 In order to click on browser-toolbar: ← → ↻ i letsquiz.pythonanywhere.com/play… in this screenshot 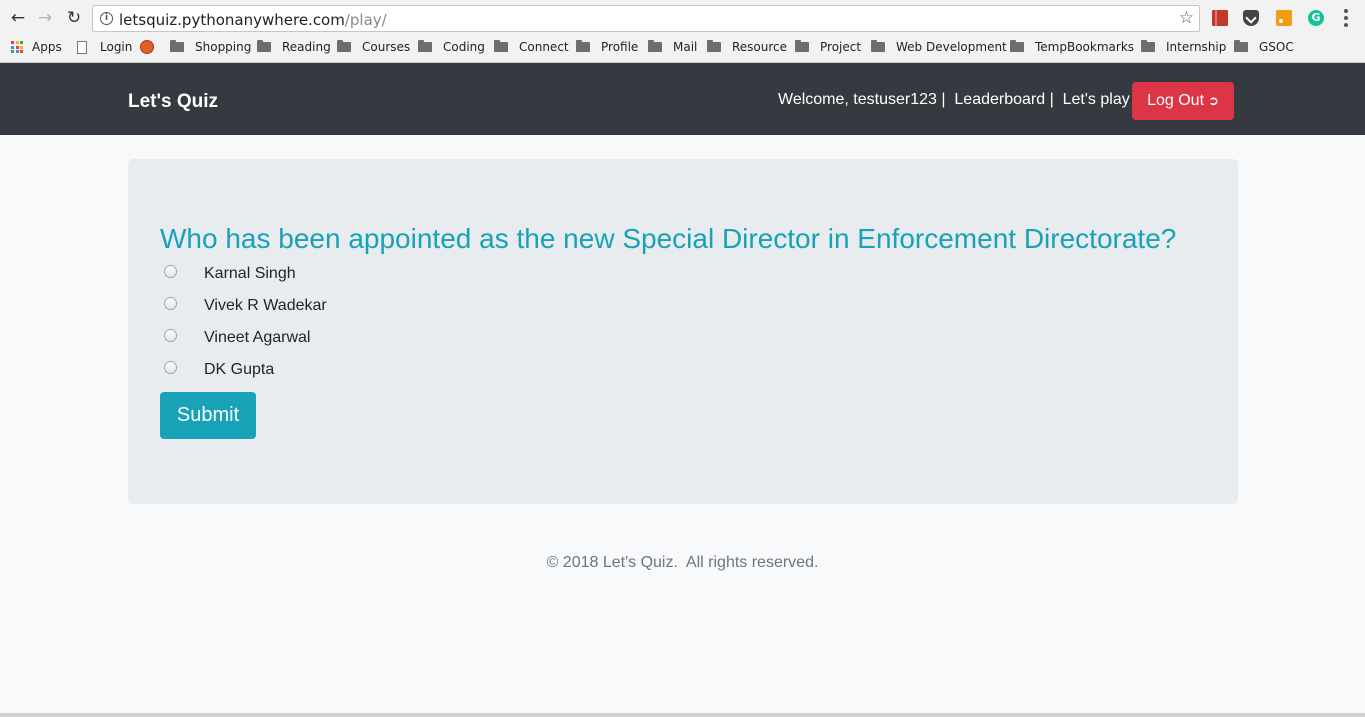, I will do `click(682, 18)`.